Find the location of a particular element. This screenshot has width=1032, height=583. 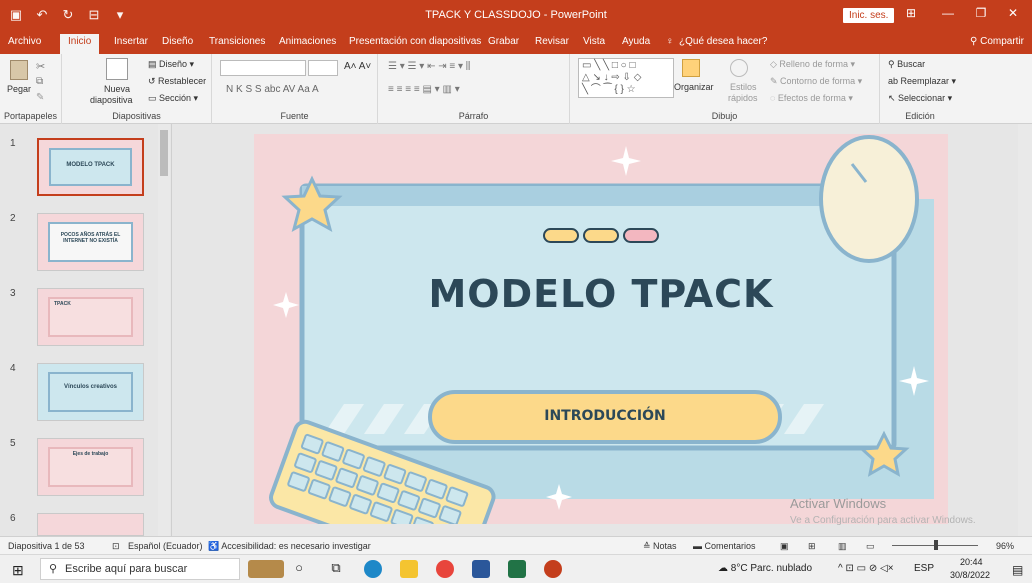

select-button: ↖ Seleccionar ▾ is located at coordinates (920, 98).